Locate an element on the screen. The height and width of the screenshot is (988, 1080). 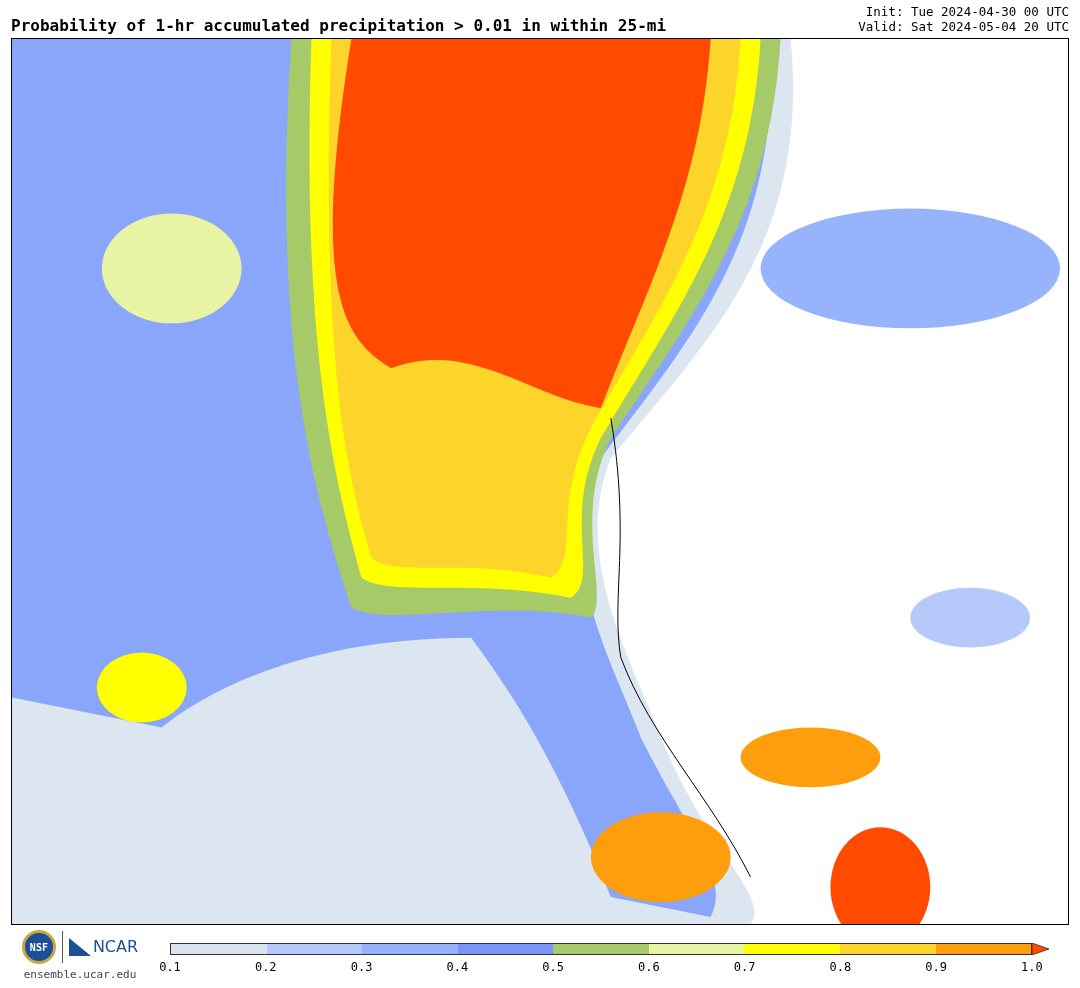
website-text: ensemble.ucar.edu is located at coordinates (80, 975).